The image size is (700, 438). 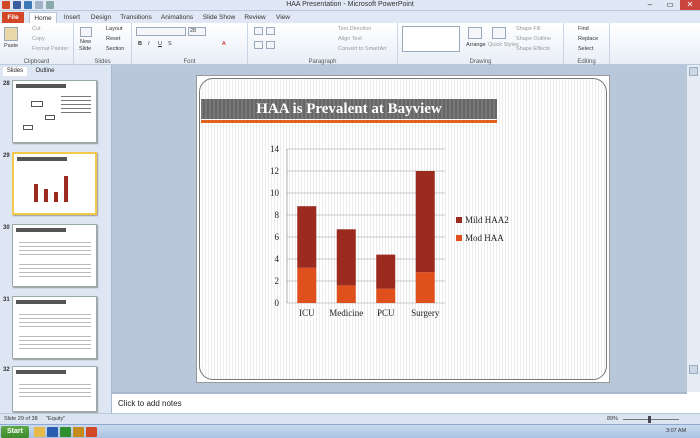 I want to click on select-button: Select, so click(x=585, y=49).